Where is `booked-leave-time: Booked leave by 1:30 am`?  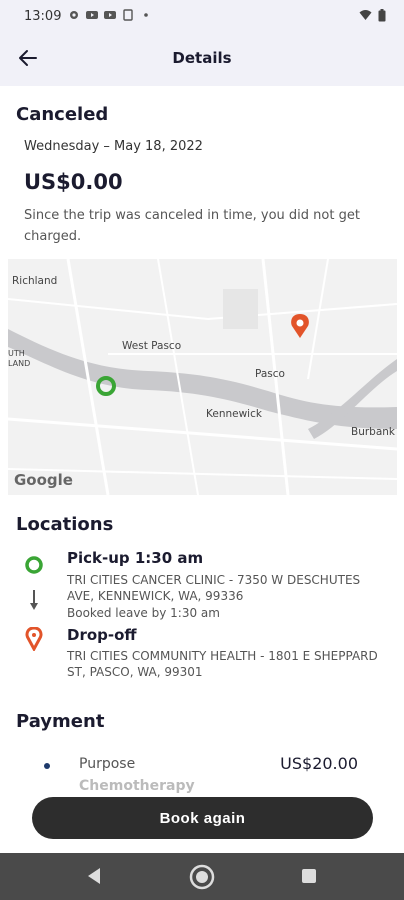 booked-leave-time: Booked leave by 1:30 am is located at coordinates (143, 613).